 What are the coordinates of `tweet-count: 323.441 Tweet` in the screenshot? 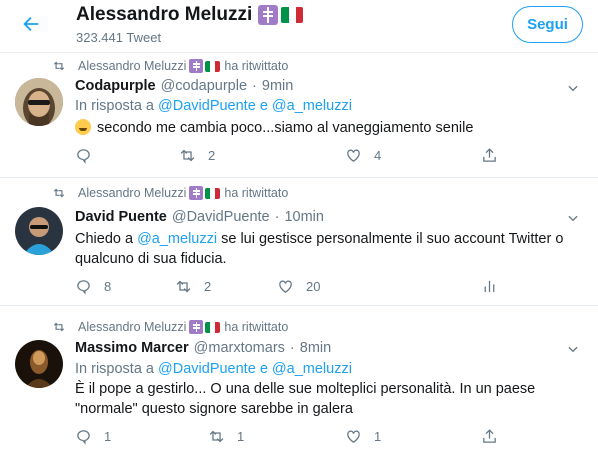 It's located at (119, 37).